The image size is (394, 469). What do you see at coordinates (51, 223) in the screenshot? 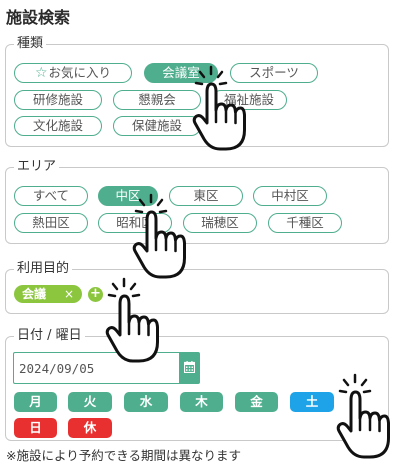
I see `area-atsuta: 熱田区` at bounding box center [51, 223].